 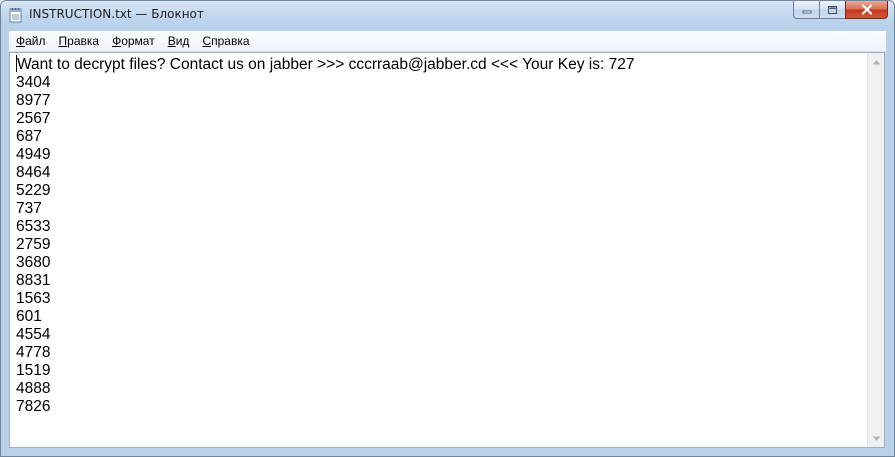 I want to click on menu-help: Справка, so click(x=225, y=41).